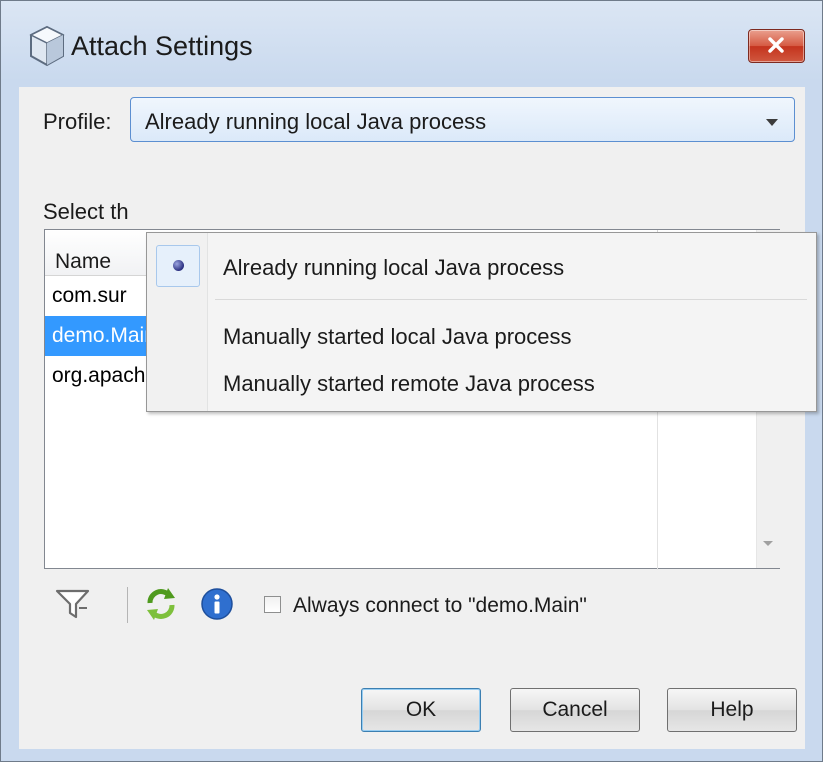 This screenshot has height=764, width=825. What do you see at coordinates (272, 604) in the screenshot?
I see `always-connect-checkbox` at bounding box center [272, 604].